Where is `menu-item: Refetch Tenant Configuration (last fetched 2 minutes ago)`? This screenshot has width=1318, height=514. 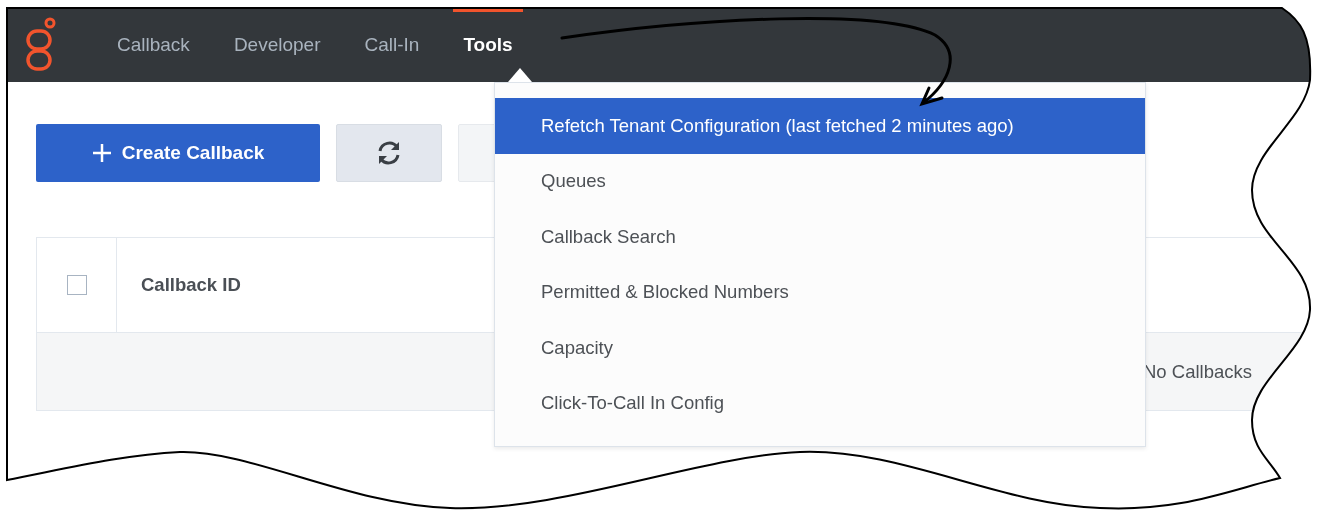 menu-item: Refetch Tenant Configuration (last fetched 2 minutes ago) is located at coordinates (820, 126).